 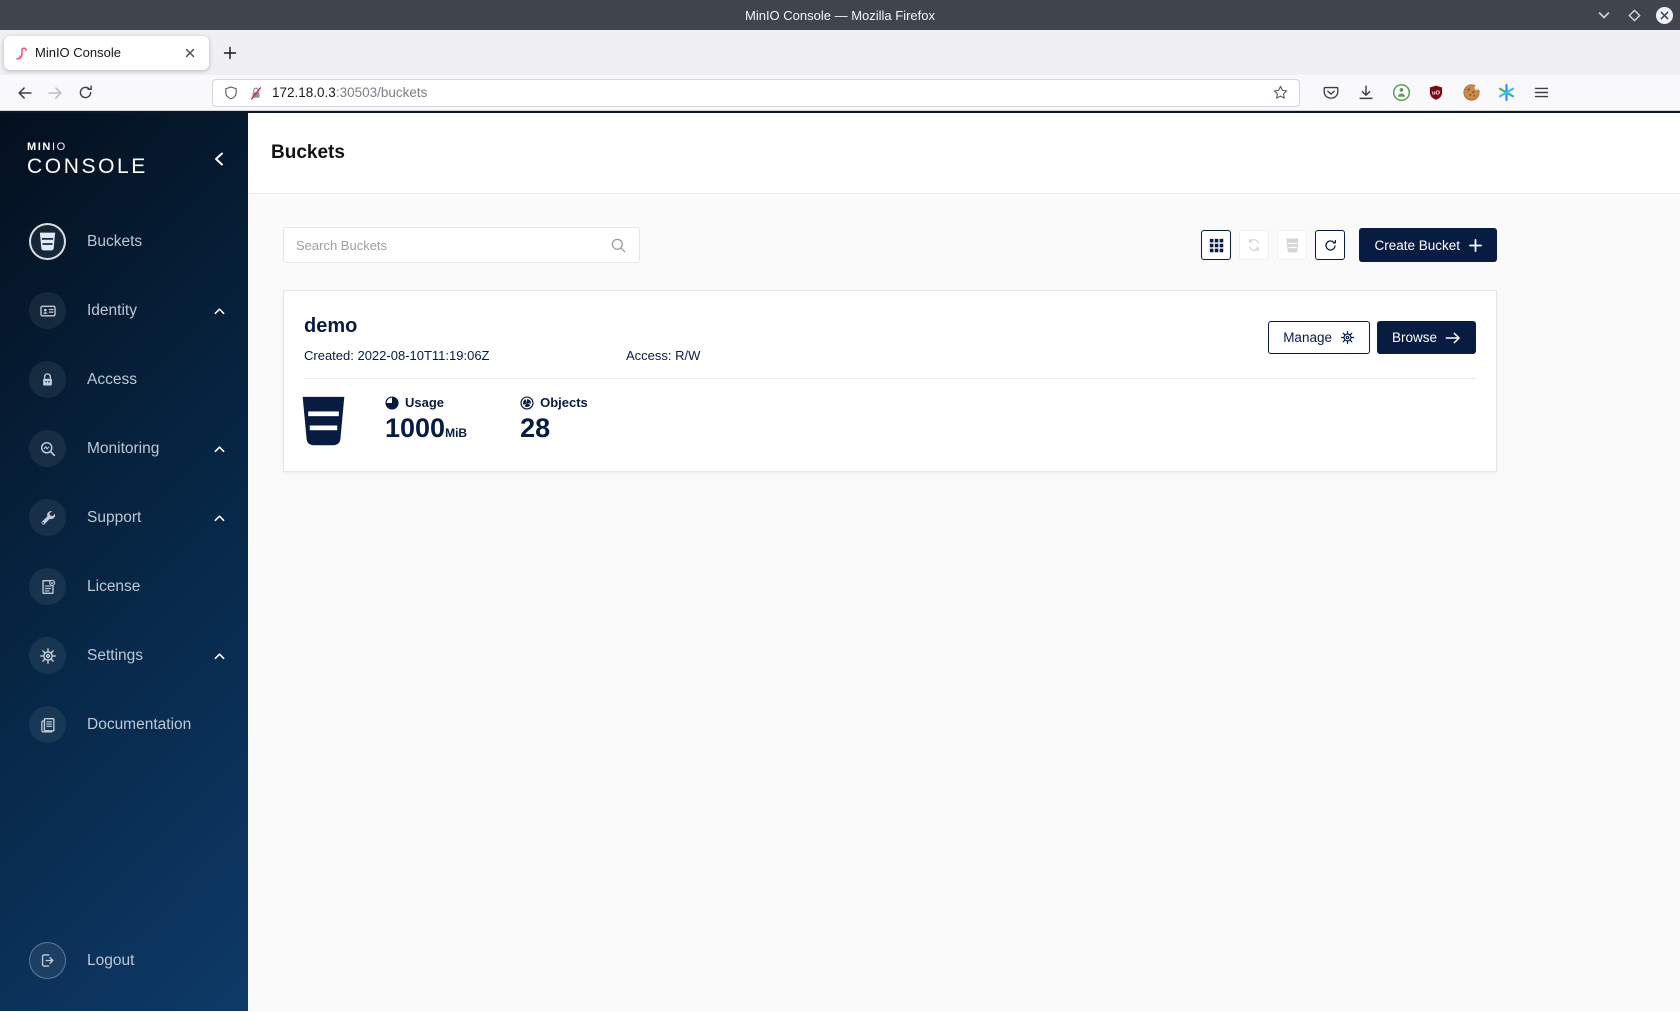 I want to click on back-button, so click(x=25, y=93).